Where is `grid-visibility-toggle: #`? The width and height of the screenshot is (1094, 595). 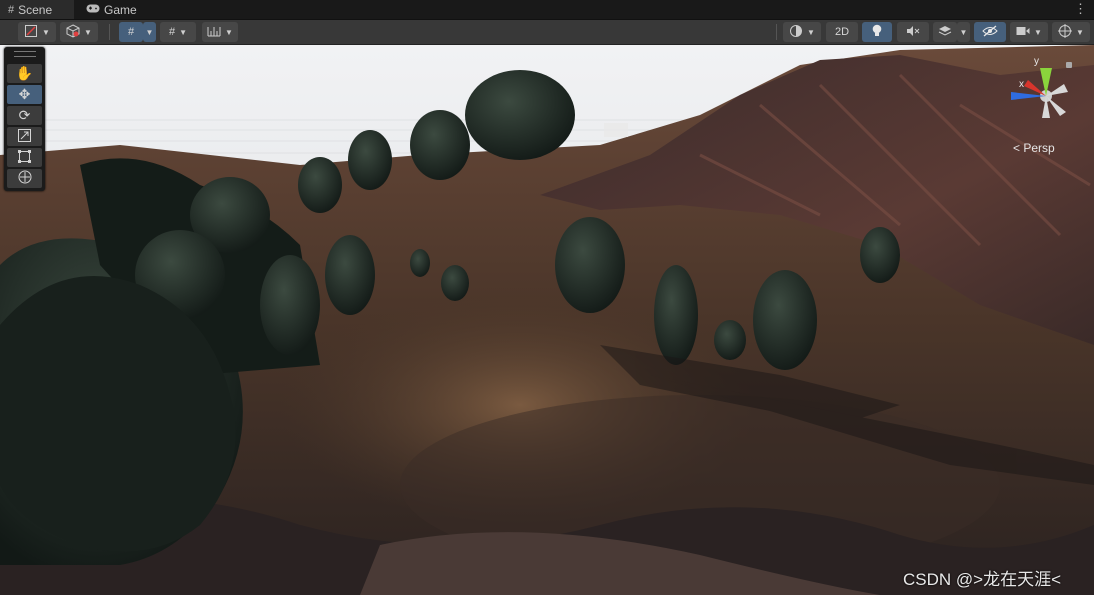
grid-visibility-toggle: # is located at coordinates (131, 32).